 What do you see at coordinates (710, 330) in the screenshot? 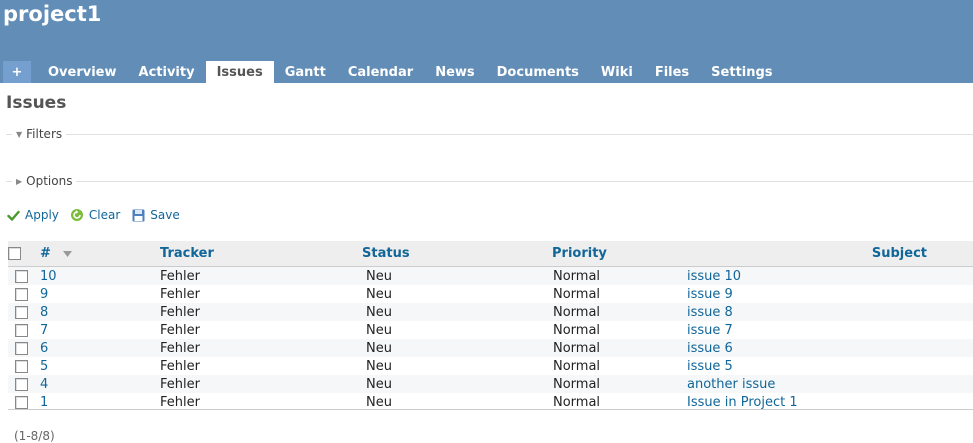
I see `issue-subject-link: issue 7` at bounding box center [710, 330].